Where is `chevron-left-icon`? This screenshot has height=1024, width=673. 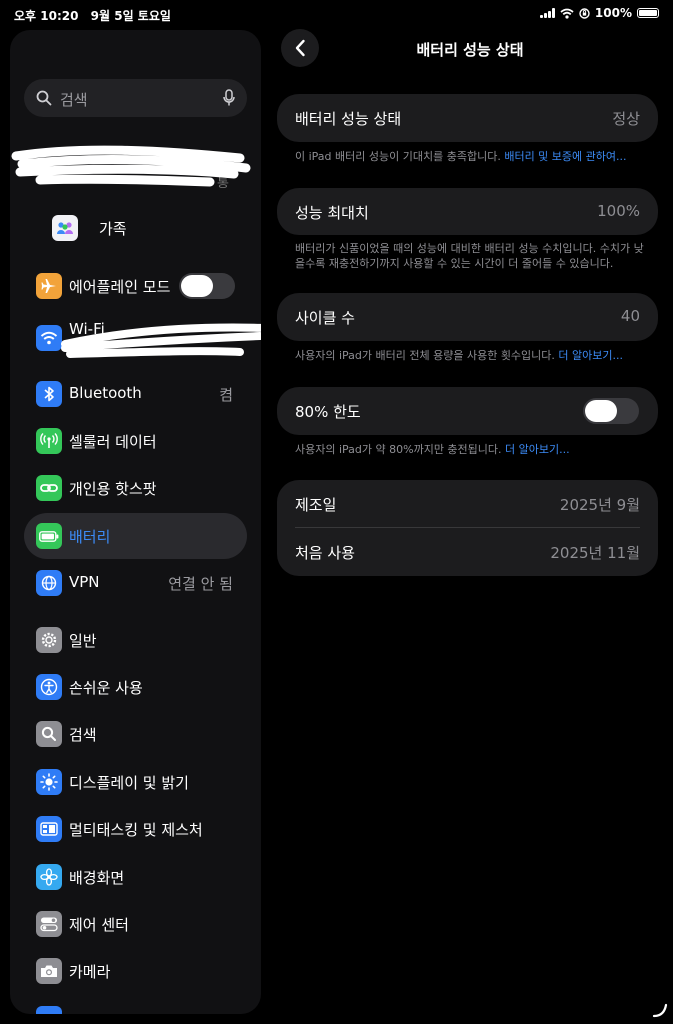 chevron-left-icon is located at coordinates (300, 48).